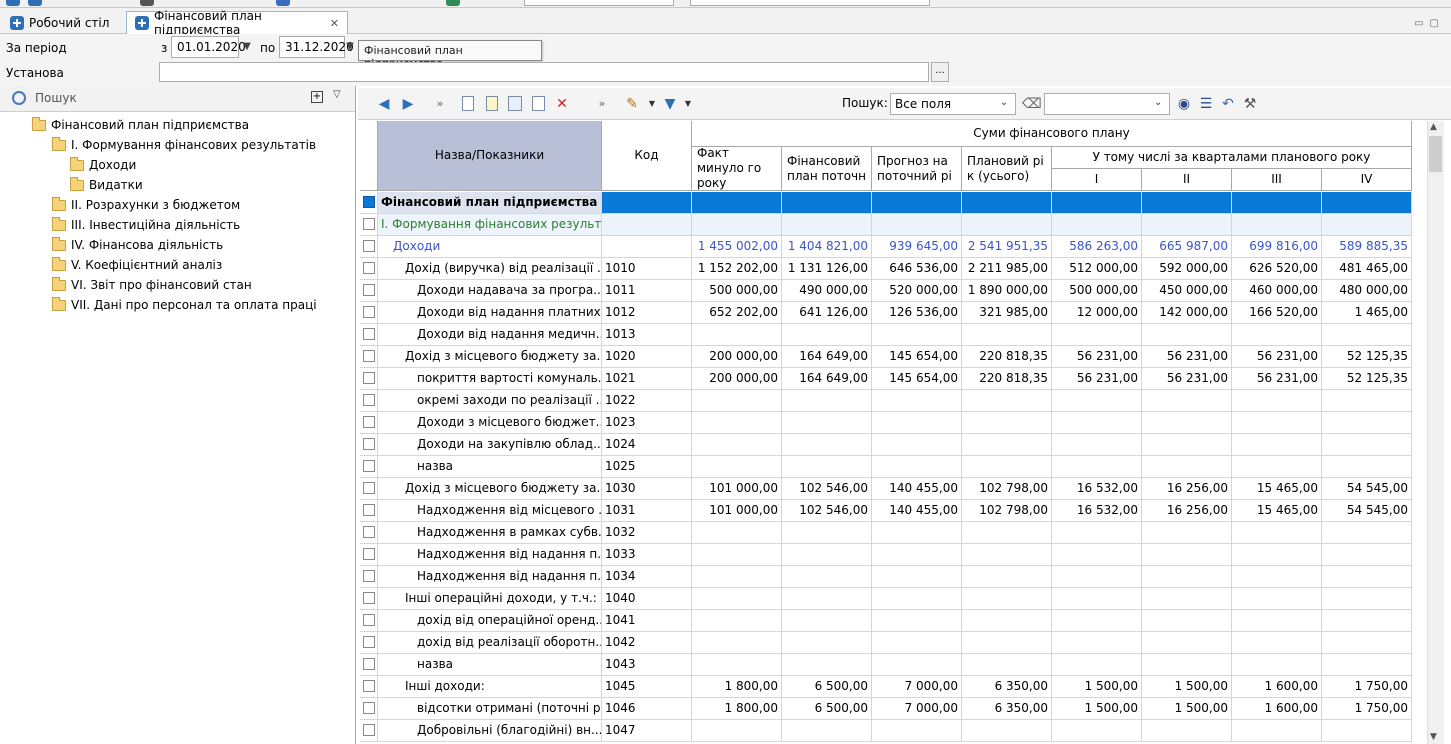 The width and height of the screenshot is (1451, 744). What do you see at coordinates (917, 169) in the screenshot?
I see `column-header-forecast: Прогноз на поточний рі` at bounding box center [917, 169].